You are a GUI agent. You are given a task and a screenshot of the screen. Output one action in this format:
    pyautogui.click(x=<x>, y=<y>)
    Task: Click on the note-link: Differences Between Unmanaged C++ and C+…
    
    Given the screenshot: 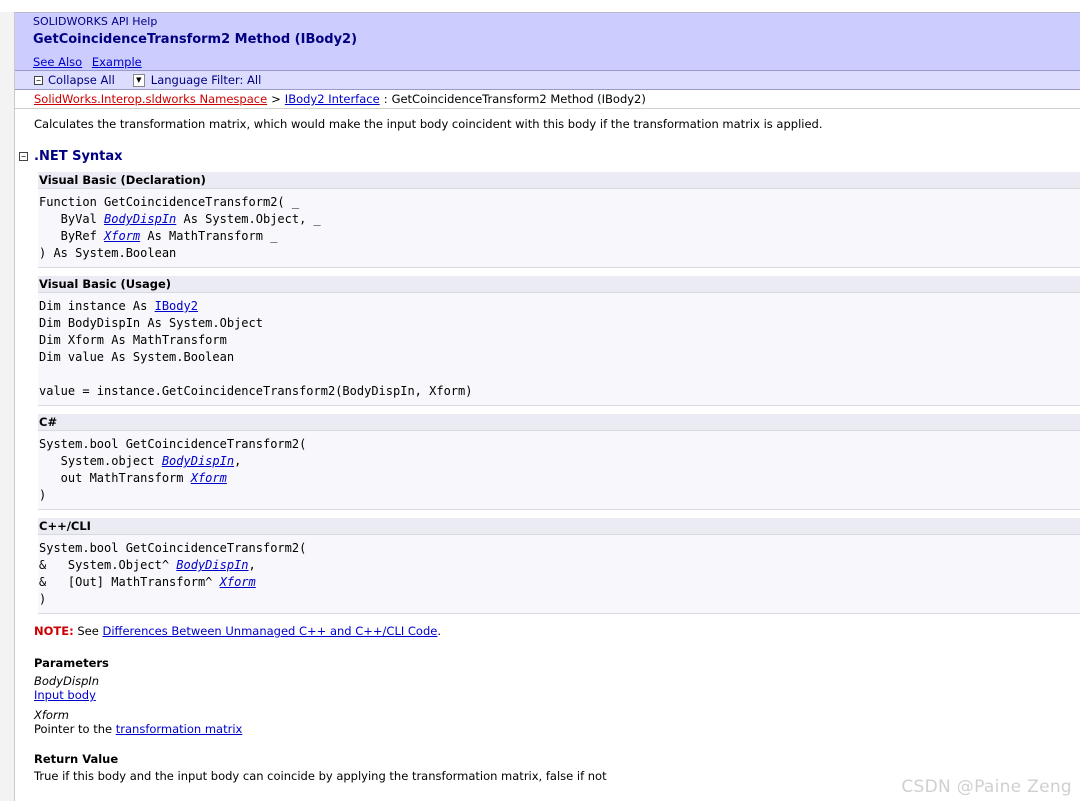 What is the action you would take?
    pyautogui.click(x=269, y=631)
    